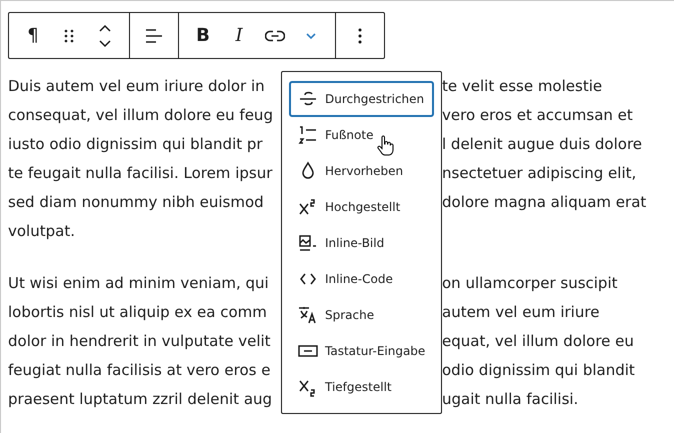 The width and height of the screenshot is (674, 433). What do you see at coordinates (361, 387) in the screenshot?
I see `menu-item: Tiefgestellt` at bounding box center [361, 387].